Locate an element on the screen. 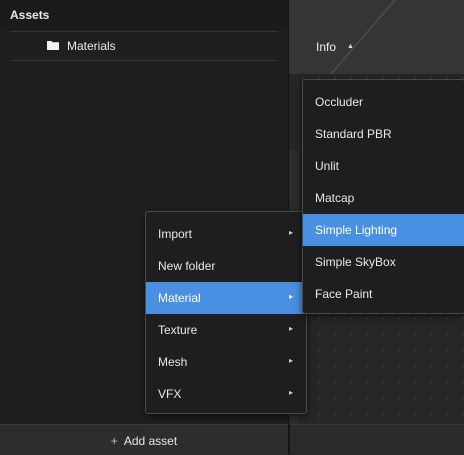 This screenshot has height=455, width=464. menu-item-label: Face Paint is located at coordinates (344, 294).